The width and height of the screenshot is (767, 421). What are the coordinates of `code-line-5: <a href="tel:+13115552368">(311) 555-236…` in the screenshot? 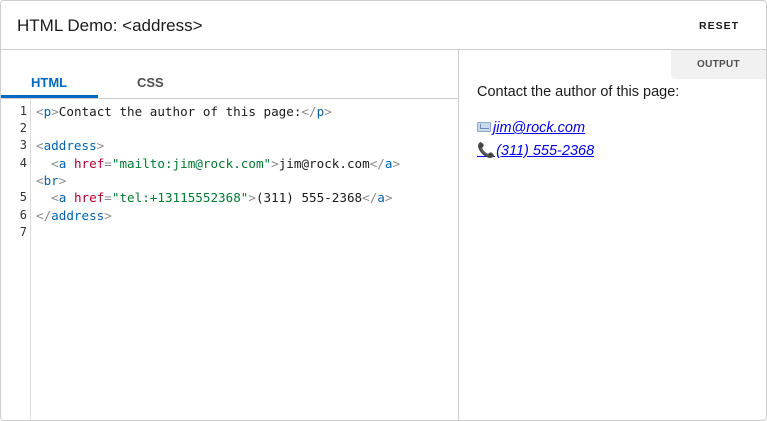 It's located at (222, 197).